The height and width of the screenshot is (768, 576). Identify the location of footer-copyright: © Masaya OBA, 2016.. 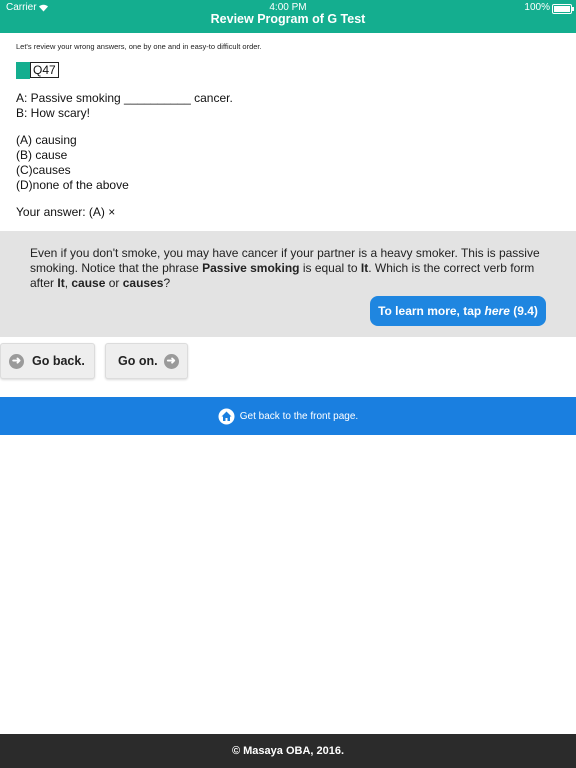
(288, 751).